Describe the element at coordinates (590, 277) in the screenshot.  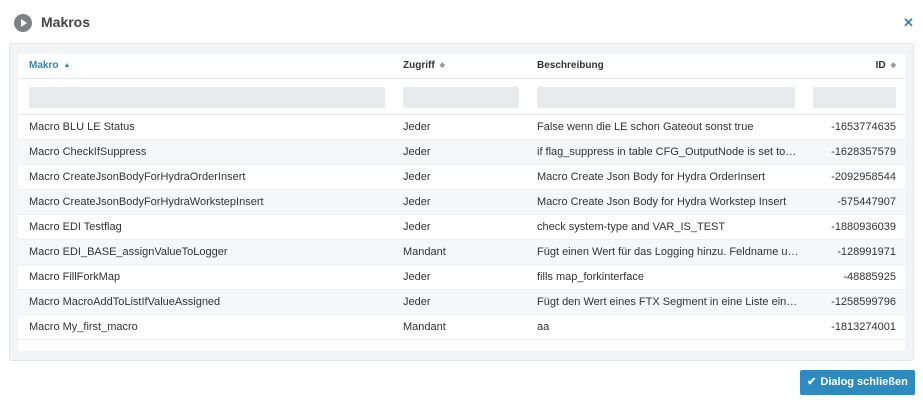
I see `cell-beschreibung: fills map_forkinterface` at that location.